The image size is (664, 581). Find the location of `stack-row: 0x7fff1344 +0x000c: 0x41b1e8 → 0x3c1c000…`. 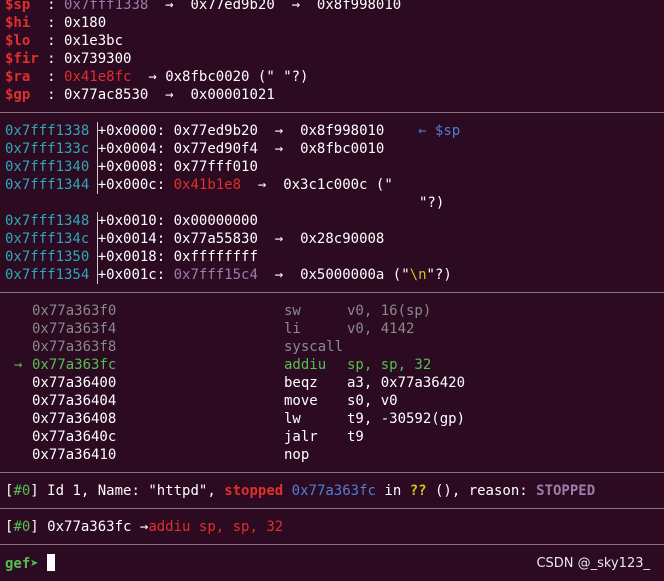

stack-row: 0x7fff1344 +0x000c: 0x41b1e8 → 0x3c1c000… is located at coordinates (199, 185).